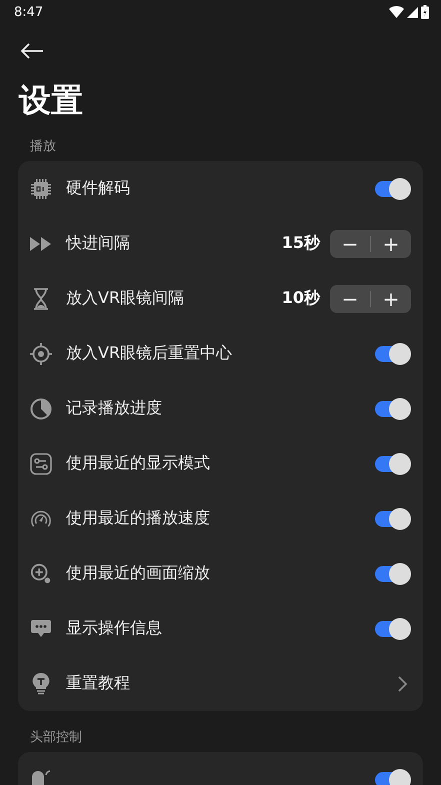 This screenshot has width=441, height=785. What do you see at coordinates (301, 298) in the screenshot?
I see `interval-value: 10秒` at bounding box center [301, 298].